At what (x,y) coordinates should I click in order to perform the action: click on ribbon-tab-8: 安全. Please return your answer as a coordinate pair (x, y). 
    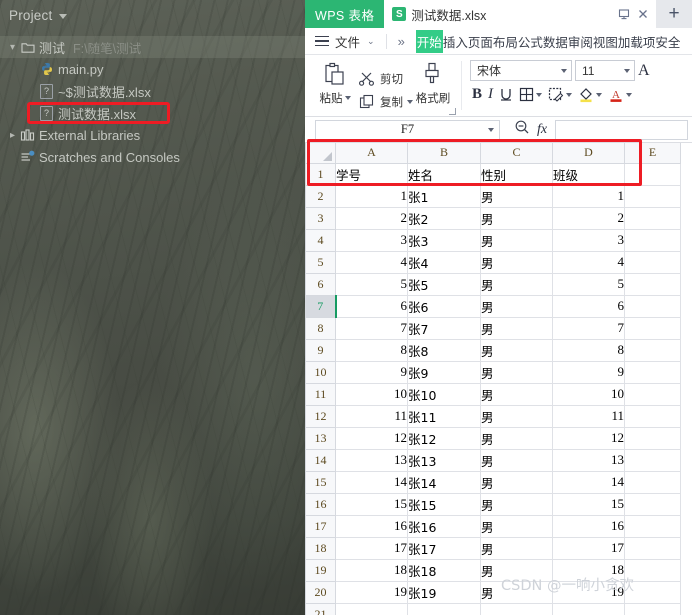
    Looking at the image, I should click on (667, 41).